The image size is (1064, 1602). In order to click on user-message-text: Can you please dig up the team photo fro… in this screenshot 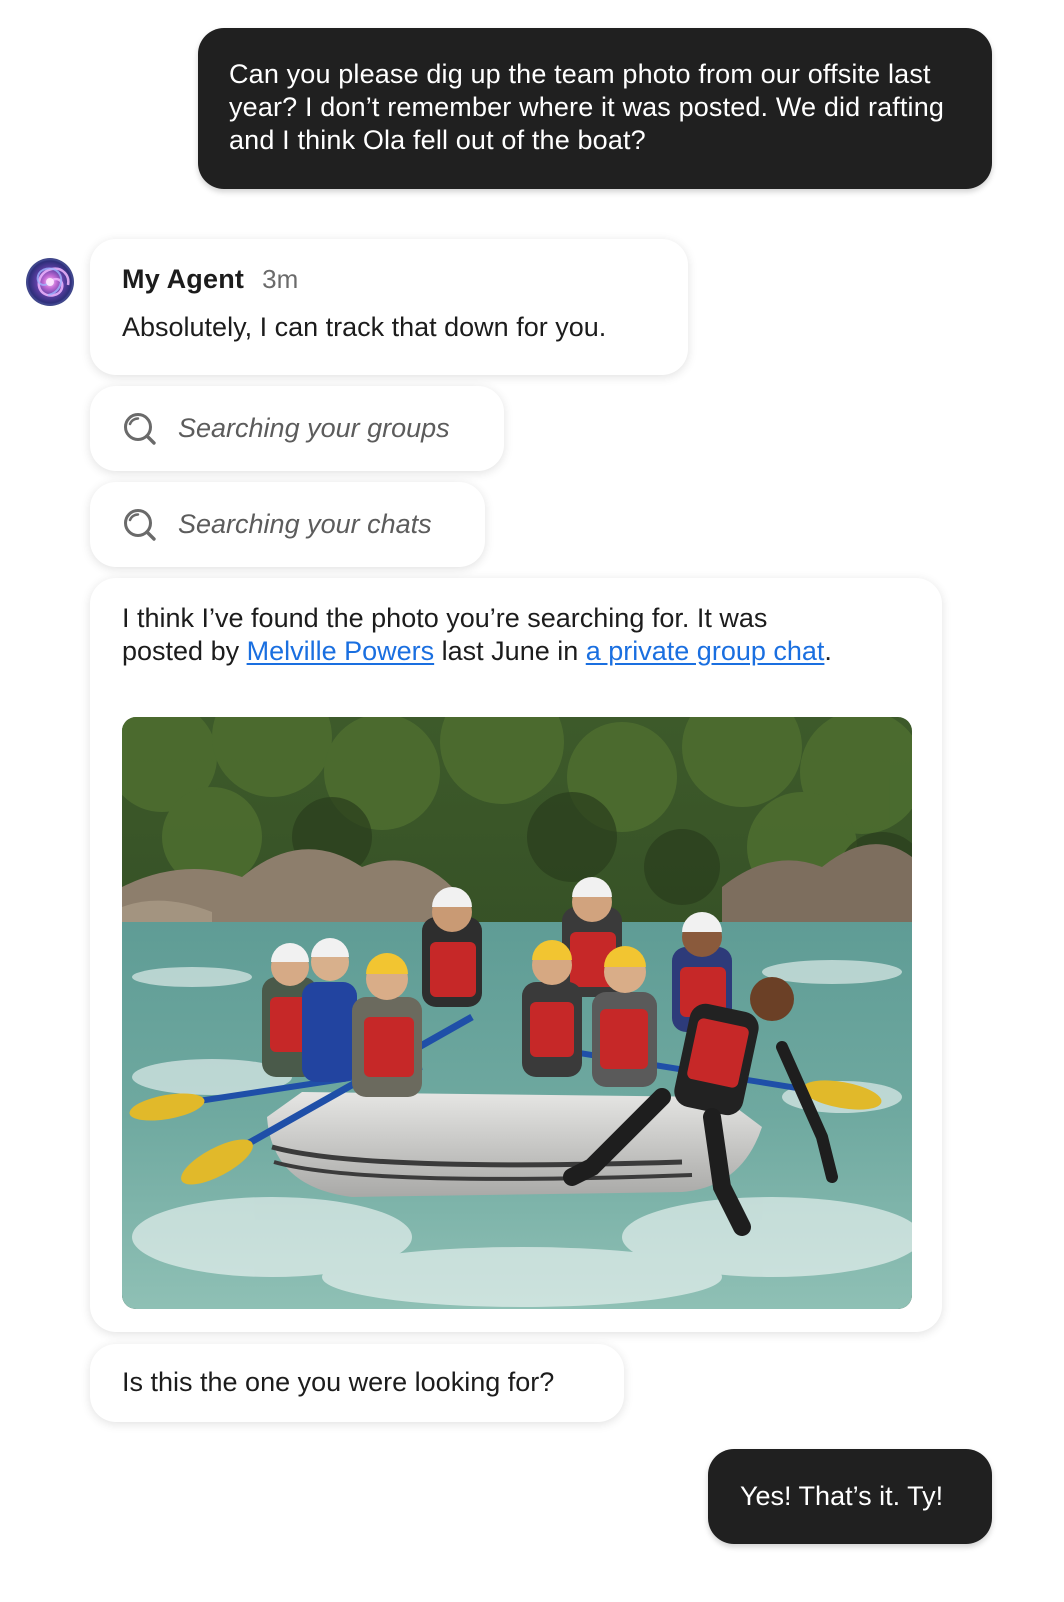, I will do `click(587, 107)`.